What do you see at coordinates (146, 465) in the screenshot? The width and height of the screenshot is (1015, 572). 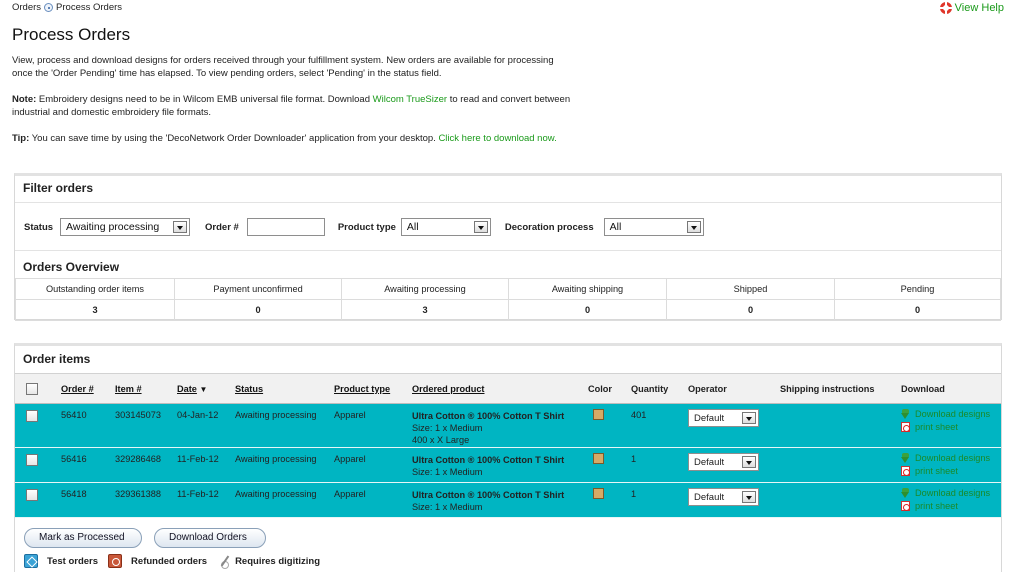 I see `cell-item-number: 329286468` at bounding box center [146, 465].